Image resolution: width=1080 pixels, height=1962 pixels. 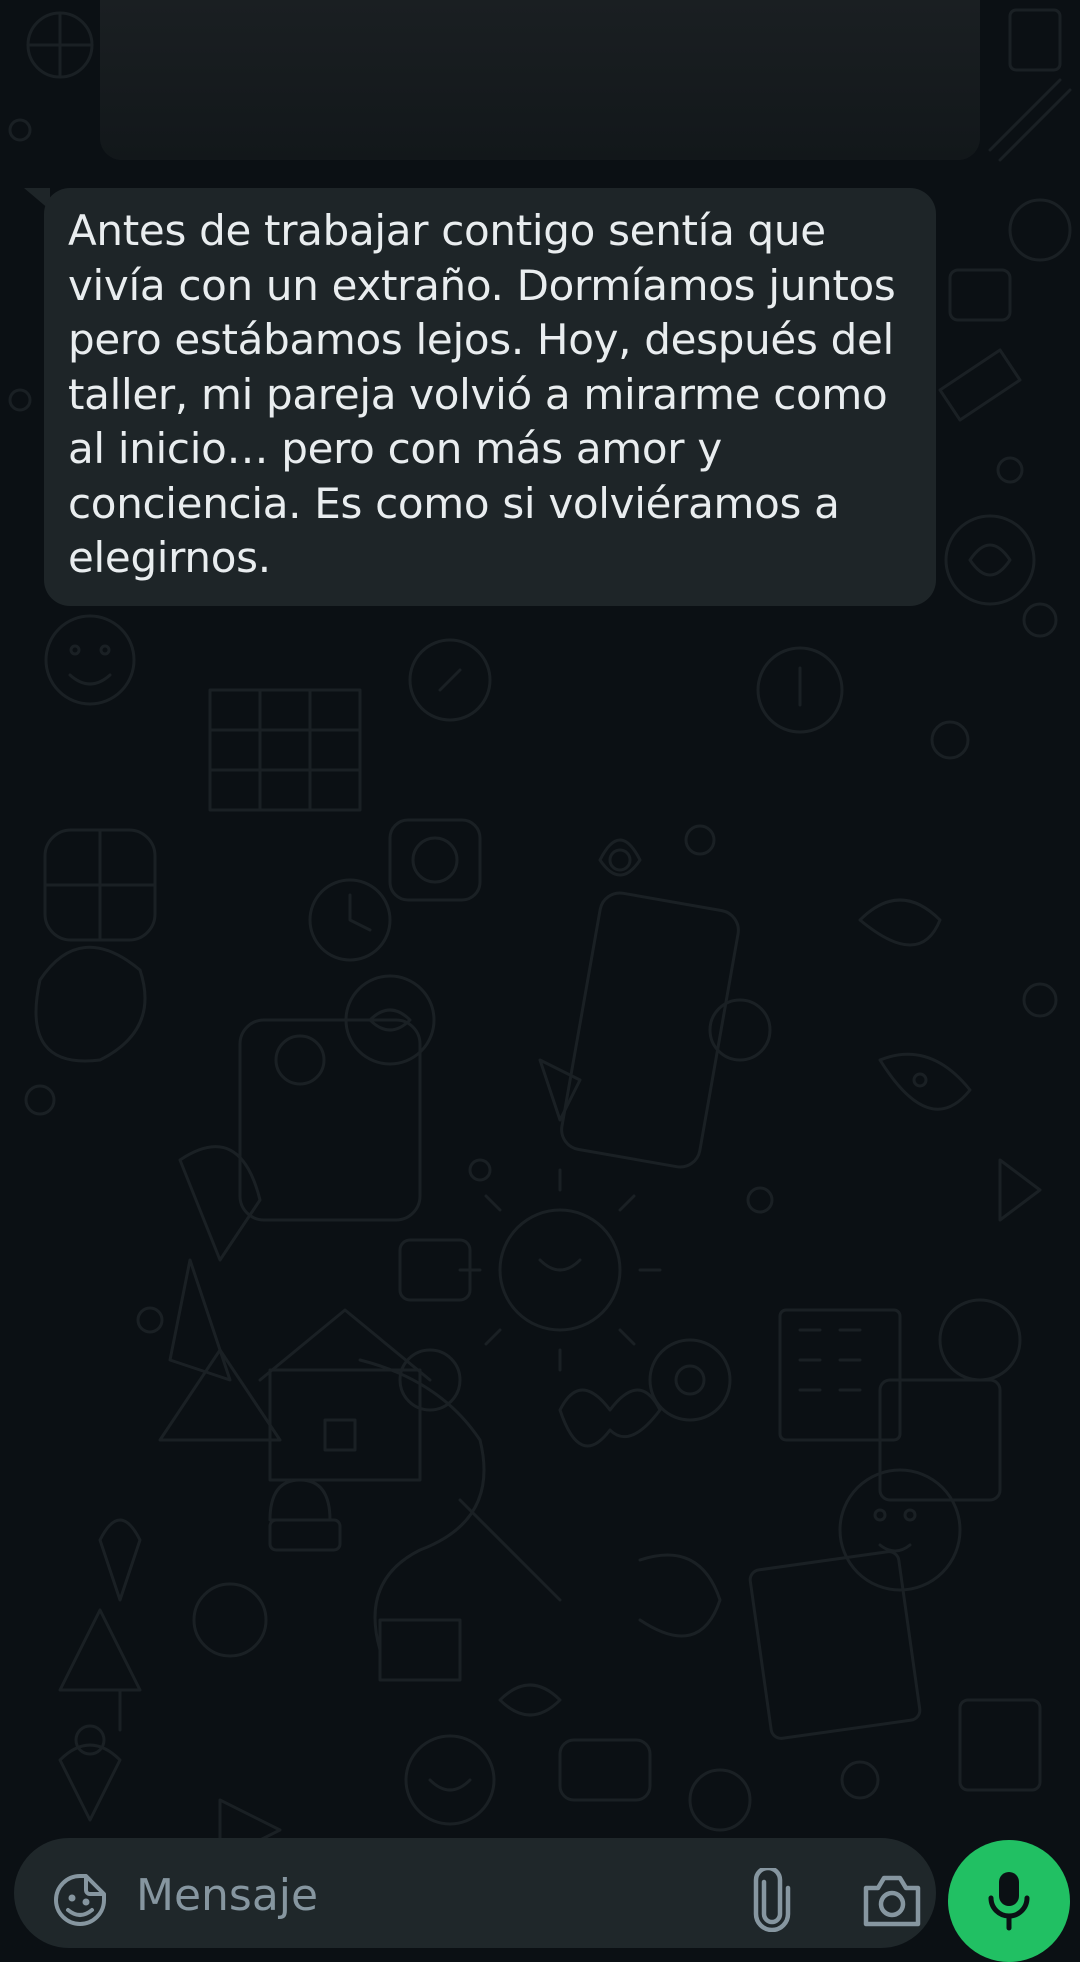 I want to click on microphone-icon, so click(x=1009, y=1901).